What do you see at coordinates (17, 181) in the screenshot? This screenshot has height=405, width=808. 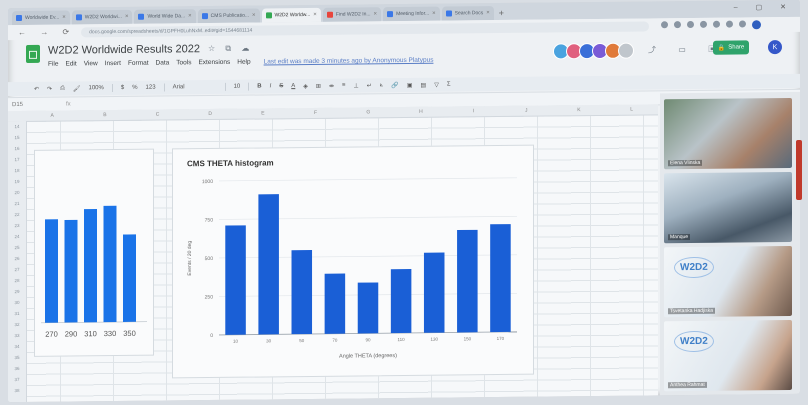 I see `row-header: 19` at bounding box center [17, 181].